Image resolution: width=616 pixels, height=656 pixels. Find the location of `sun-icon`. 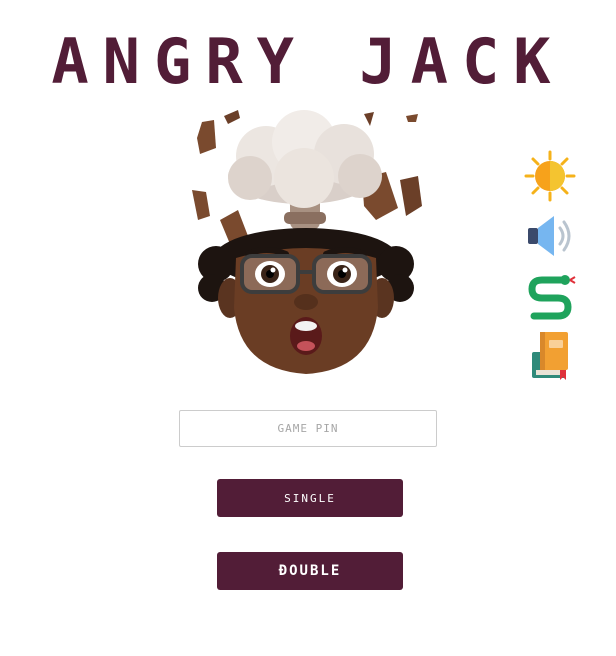

sun-icon is located at coordinates (550, 176).